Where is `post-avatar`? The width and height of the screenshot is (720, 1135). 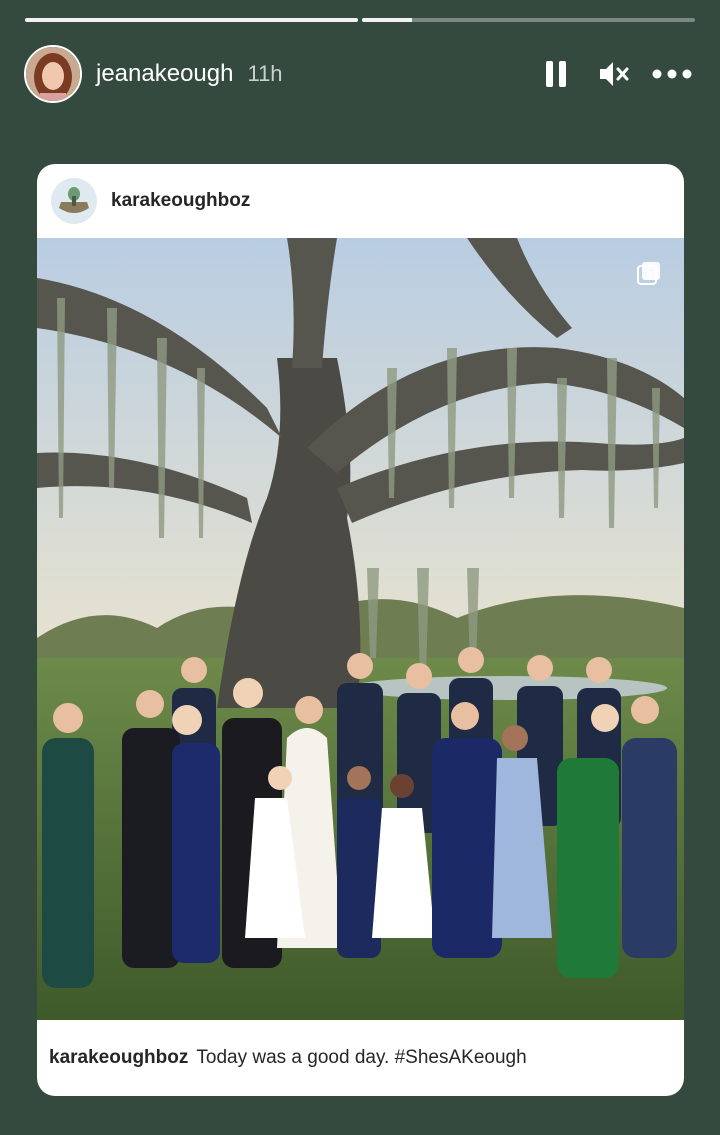 post-avatar is located at coordinates (74, 201).